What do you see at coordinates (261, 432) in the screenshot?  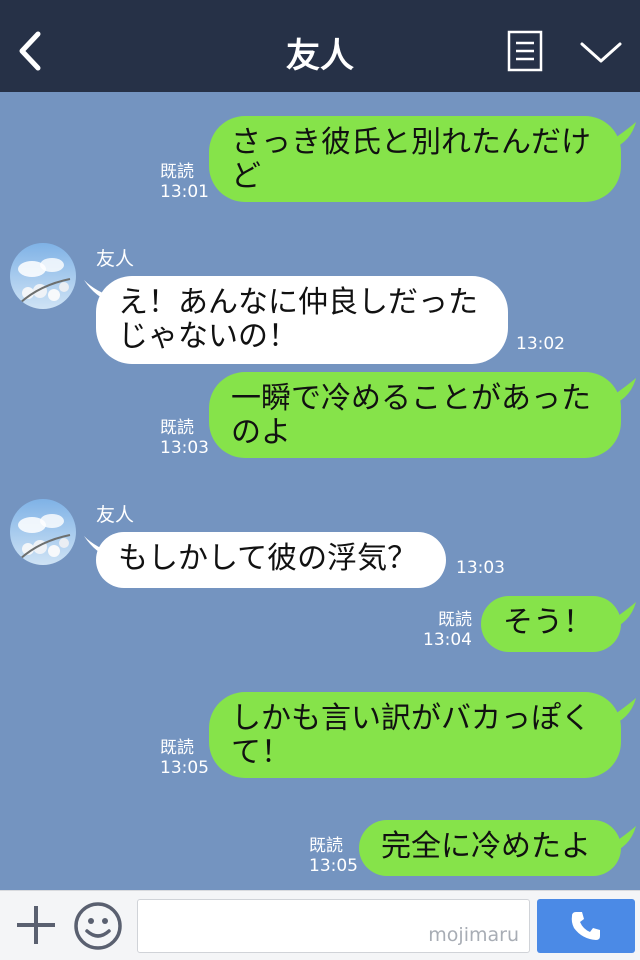 I see `message-line: のよ` at bounding box center [261, 432].